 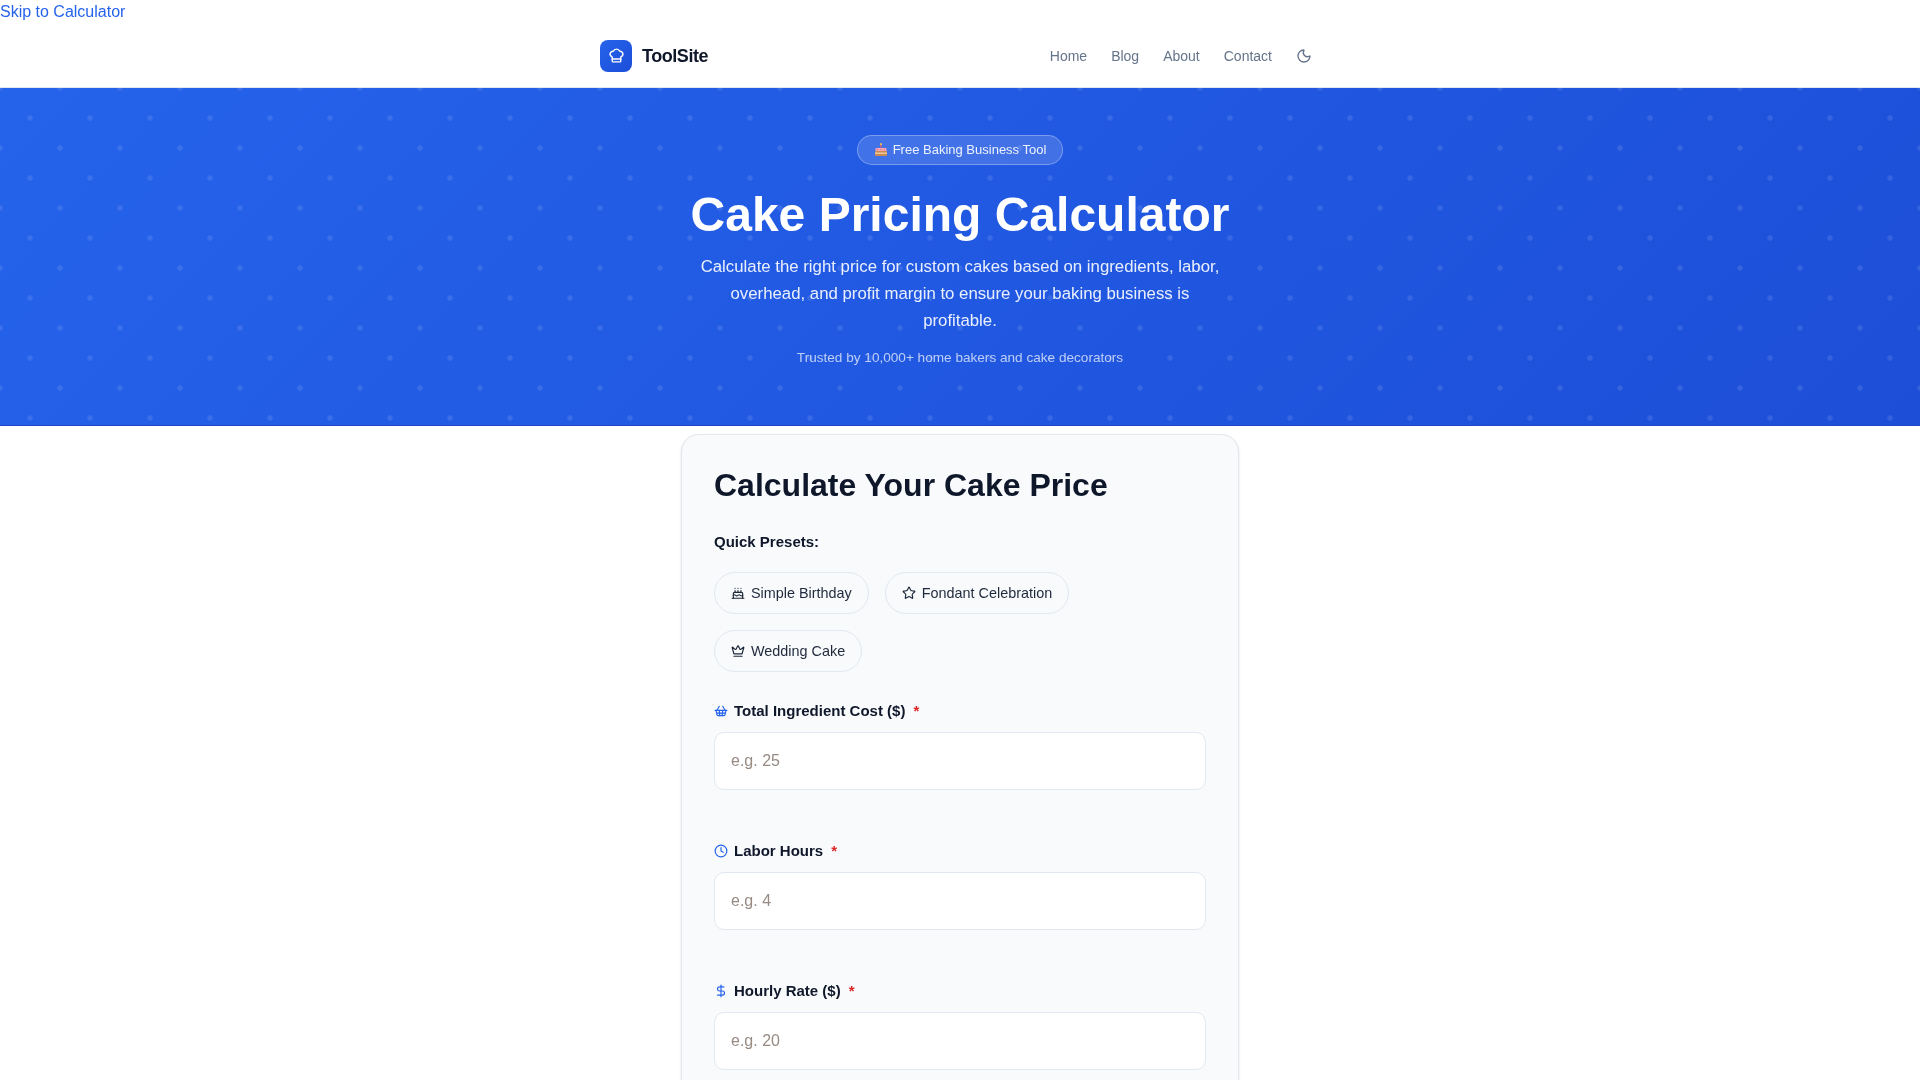 I want to click on badge-label: Free Baking Business Tool, so click(x=969, y=150).